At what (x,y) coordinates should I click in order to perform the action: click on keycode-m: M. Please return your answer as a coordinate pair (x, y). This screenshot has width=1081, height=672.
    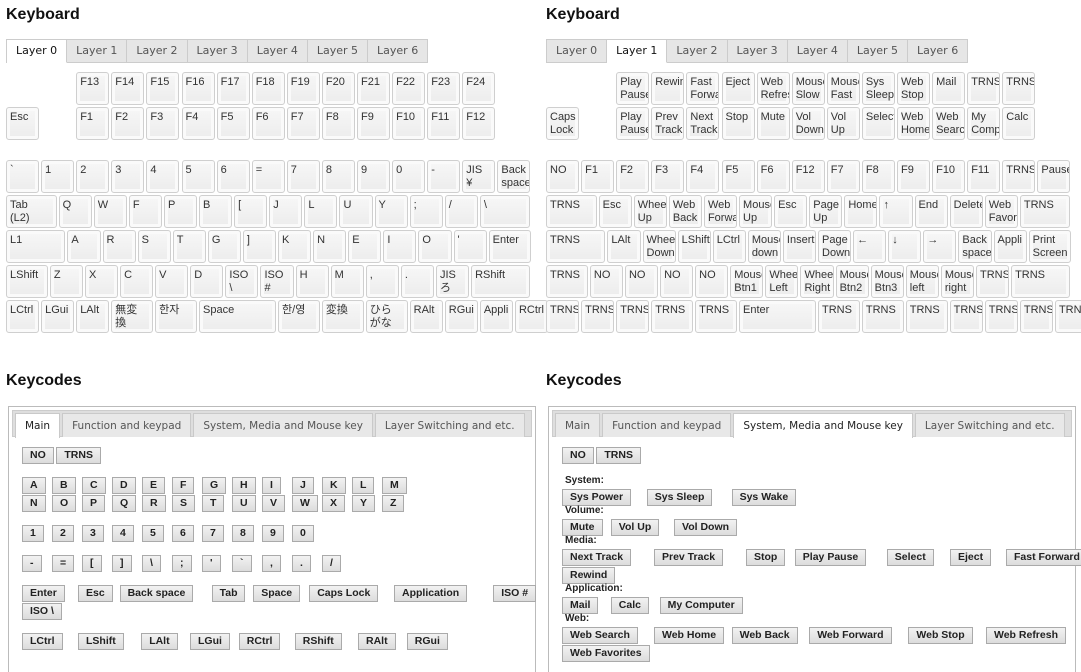
    Looking at the image, I should click on (394, 485).